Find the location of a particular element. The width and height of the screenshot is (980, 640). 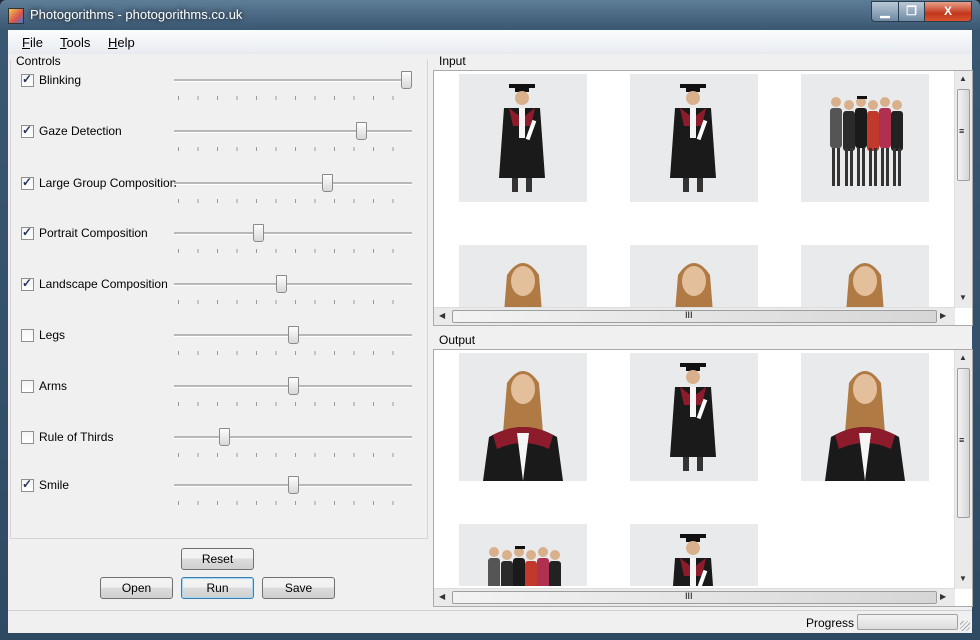

control-row: Large Group Composition is located at coordinates (219, 191).